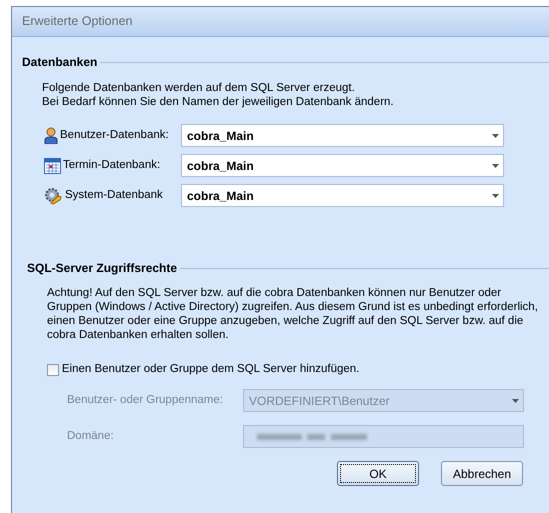  Describe the element at coordinates (312, 437) in the screenshot. I see `blurred-text-icon` at that location.